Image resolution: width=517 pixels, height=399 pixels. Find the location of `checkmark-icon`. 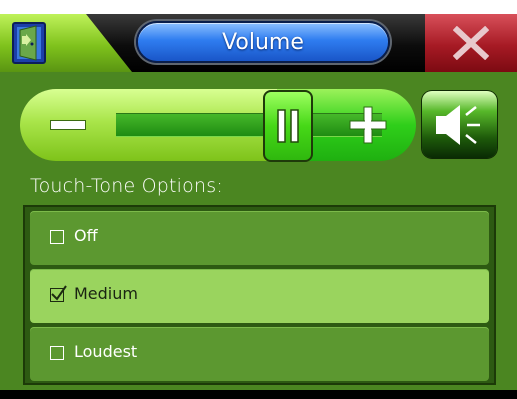

checkmark-icon is located at coordinates (59, 293).